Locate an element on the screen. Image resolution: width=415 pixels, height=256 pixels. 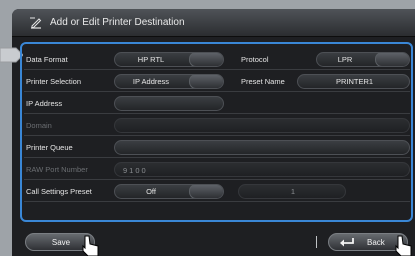
call-settings-preset-toggle is located at coordinates (206, 191).